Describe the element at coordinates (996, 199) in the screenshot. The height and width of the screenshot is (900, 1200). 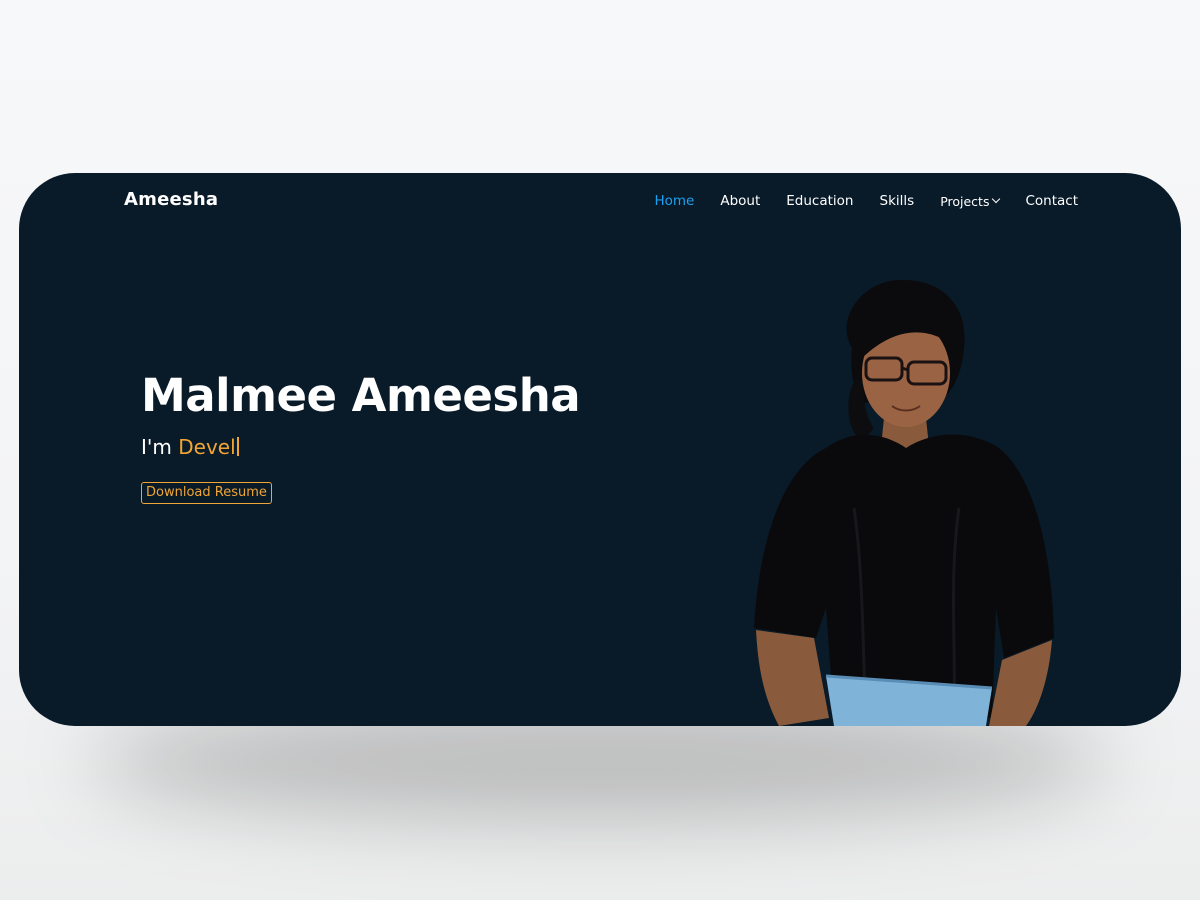
I see `chevron-down-icon` at that location.